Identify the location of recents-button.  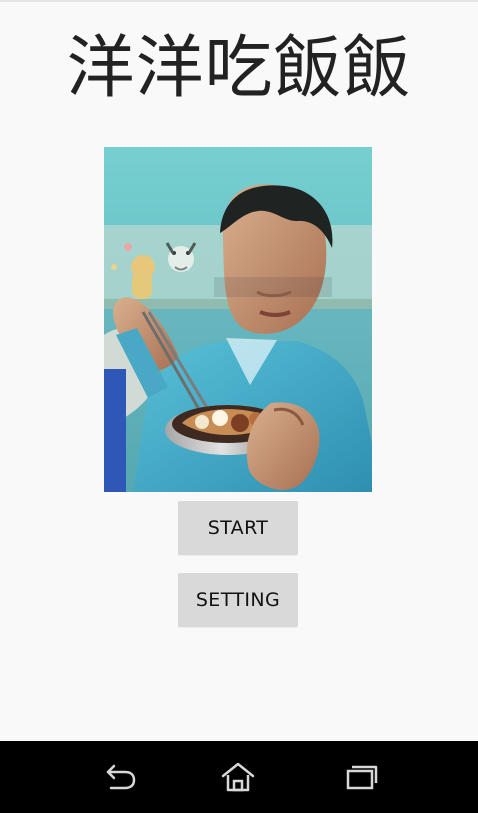
(358, 777).